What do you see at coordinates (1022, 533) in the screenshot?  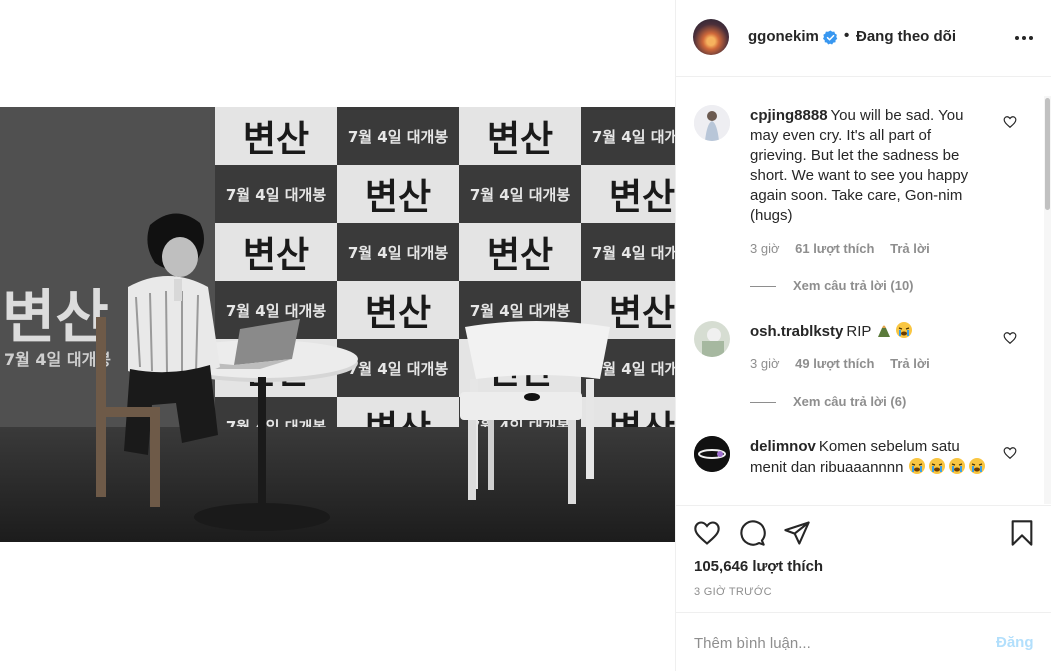 I see `bookmark-icon` at bounding box center [1022, 533].